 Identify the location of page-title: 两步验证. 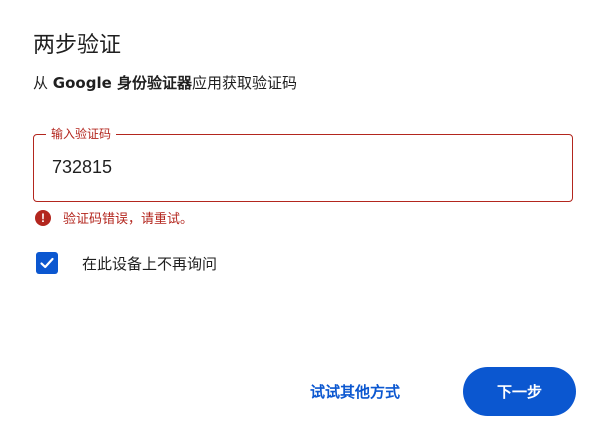
(77, 45).